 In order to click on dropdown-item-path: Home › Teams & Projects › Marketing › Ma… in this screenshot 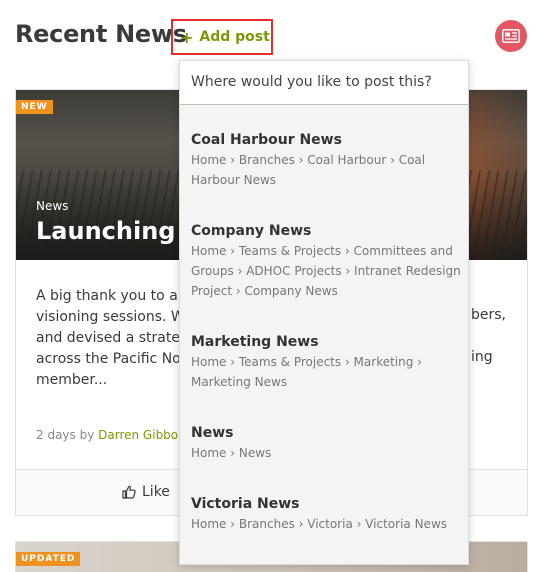, I will do `click(306, 372)`.